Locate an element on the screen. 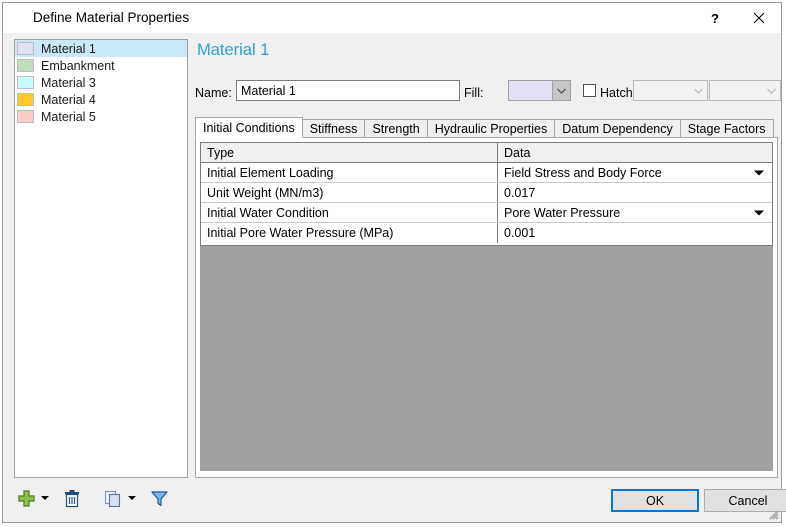  grid-cell-value: 0.001 is located at coordinates (520, 233).